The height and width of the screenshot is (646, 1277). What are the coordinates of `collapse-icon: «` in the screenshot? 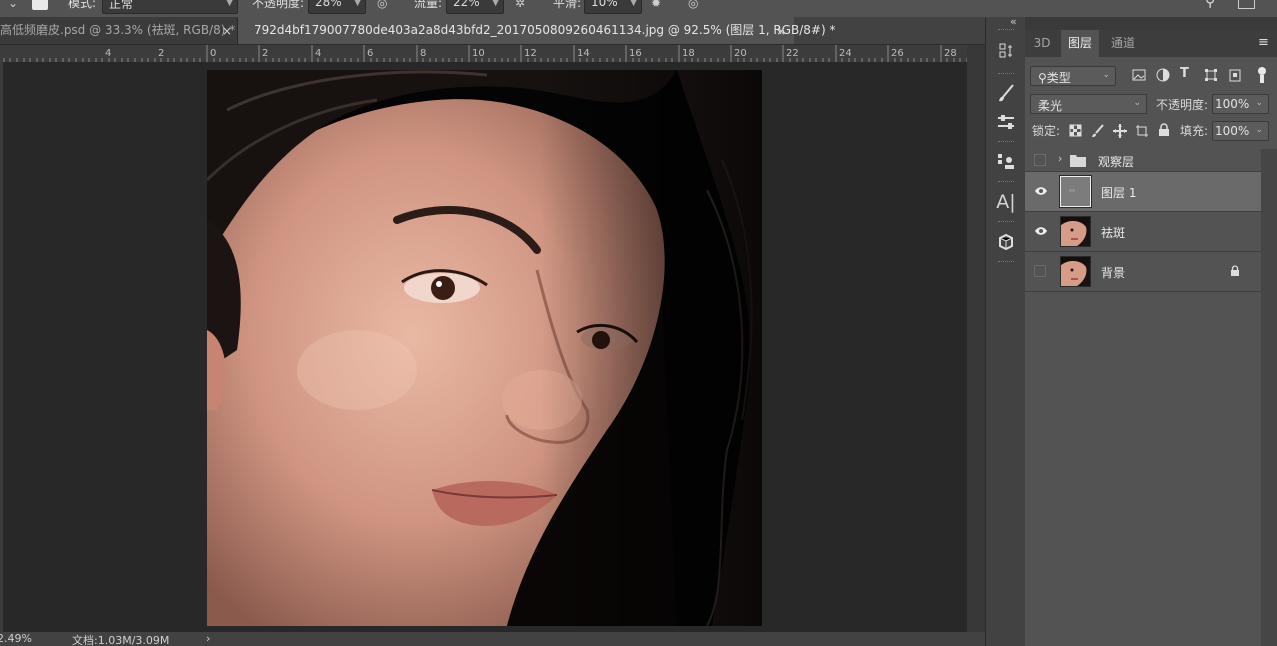 It's located at (1013, 21).